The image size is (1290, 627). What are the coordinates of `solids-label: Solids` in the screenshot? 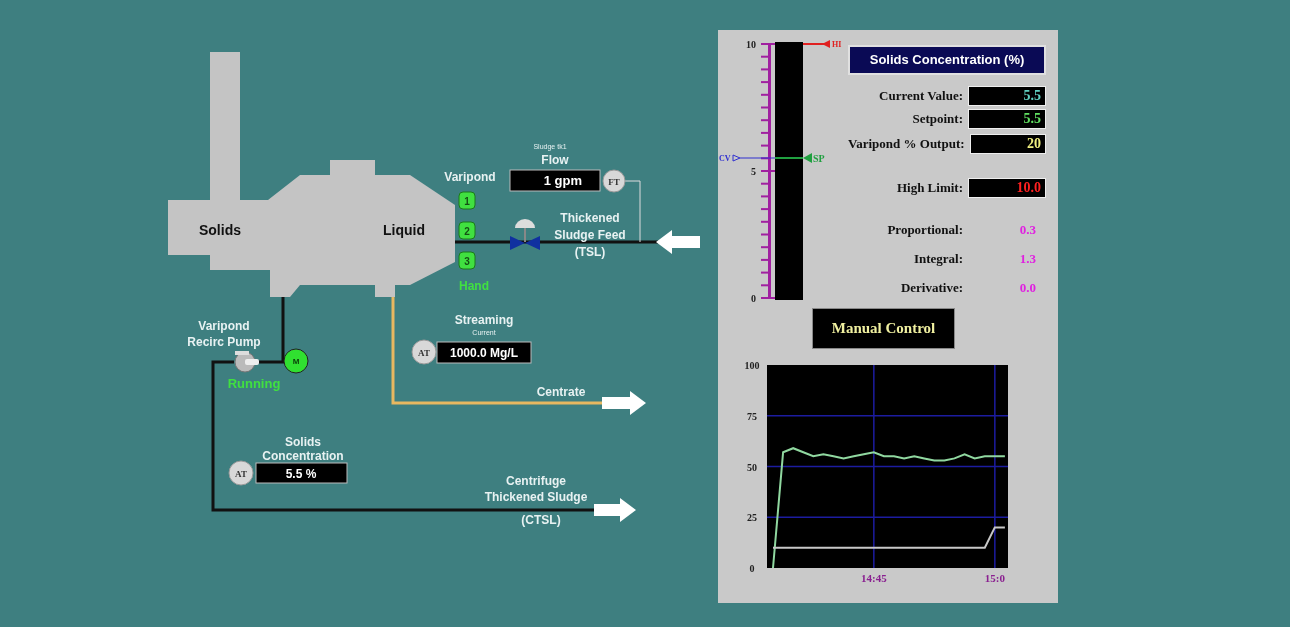 It's located at (303, 442).